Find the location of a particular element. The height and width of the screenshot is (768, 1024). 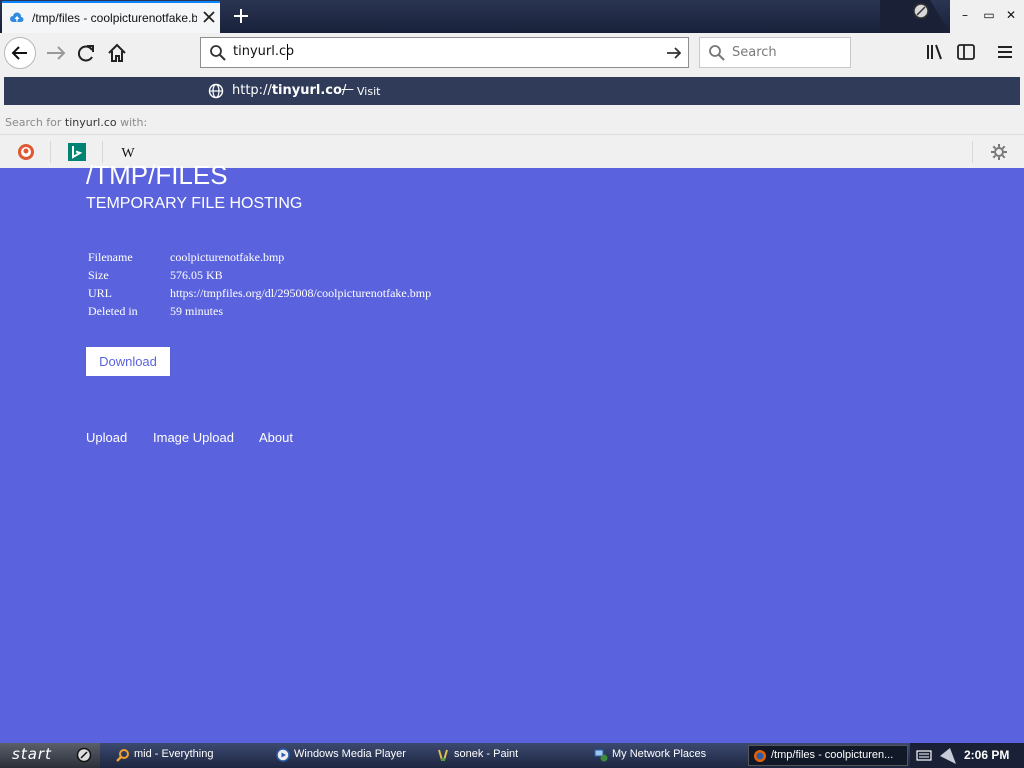

task-title: Windows Media Player is located at coordinates (350, 754).